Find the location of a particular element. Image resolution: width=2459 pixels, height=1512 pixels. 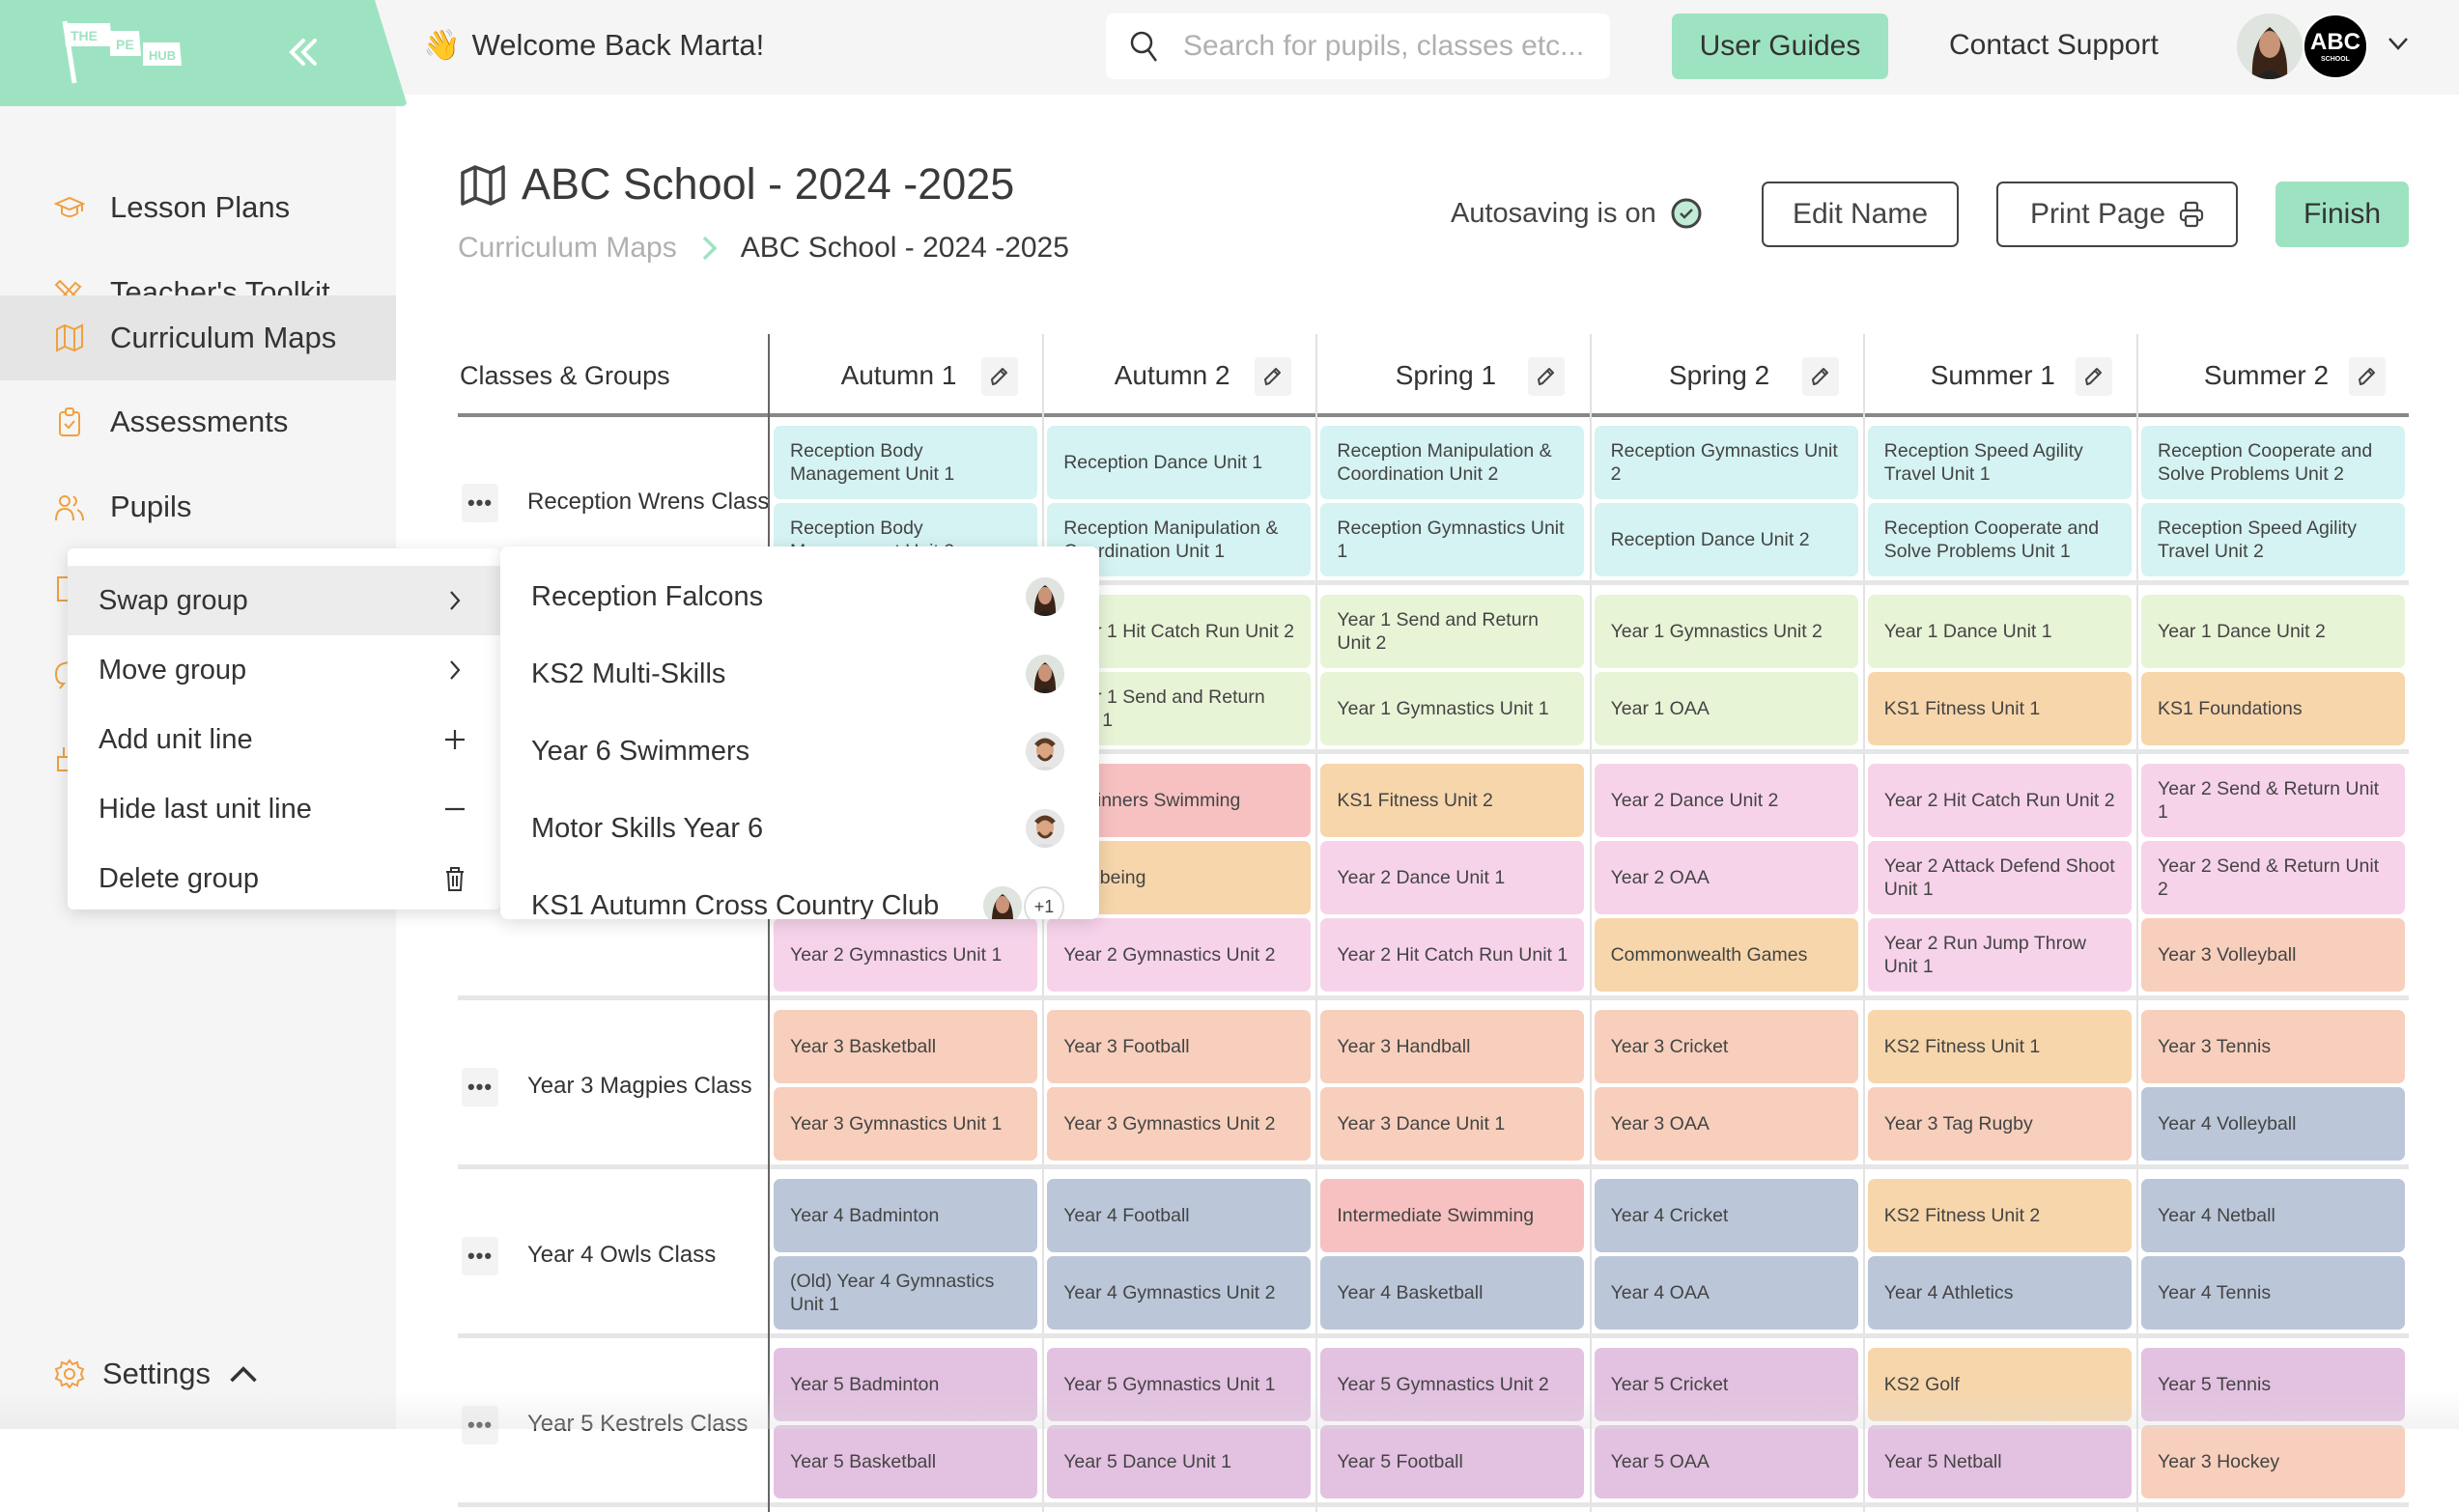

settings-button: Settings is located at coordinates (156, 1374).